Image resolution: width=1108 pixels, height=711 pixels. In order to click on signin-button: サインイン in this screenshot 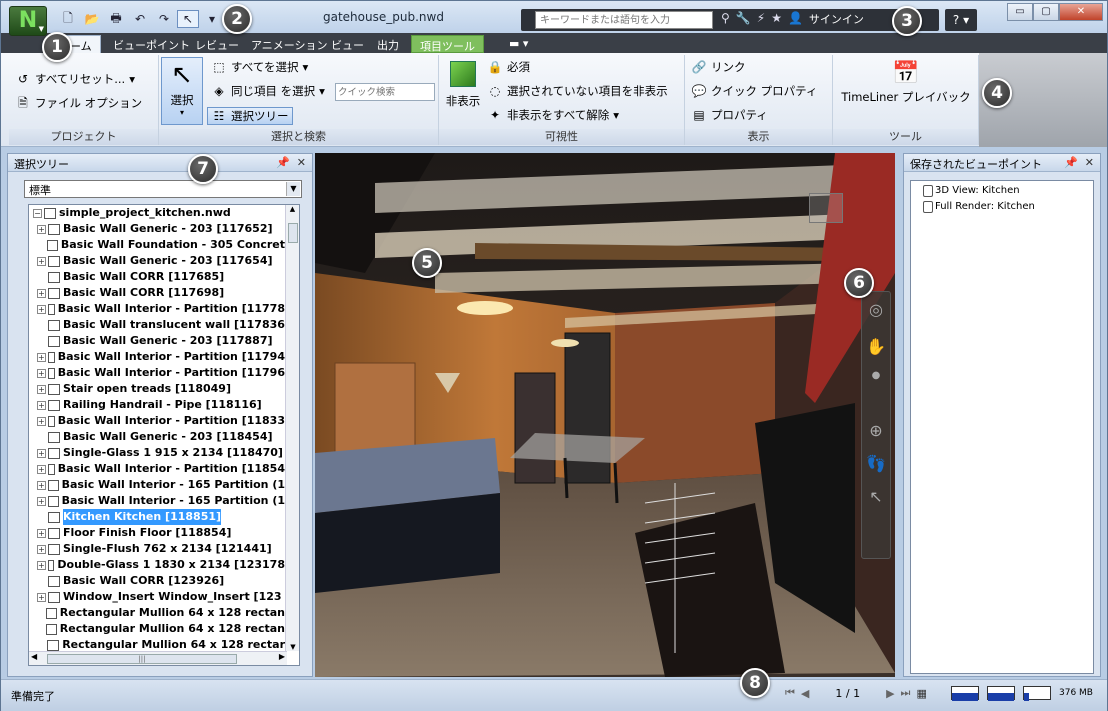, I will do `click(836, 19)`.